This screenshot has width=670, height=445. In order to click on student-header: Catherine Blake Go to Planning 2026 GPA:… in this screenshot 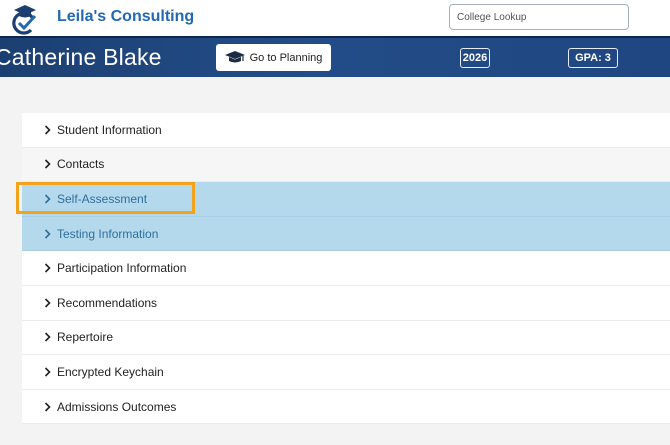, I will do `click(335, 56)`.